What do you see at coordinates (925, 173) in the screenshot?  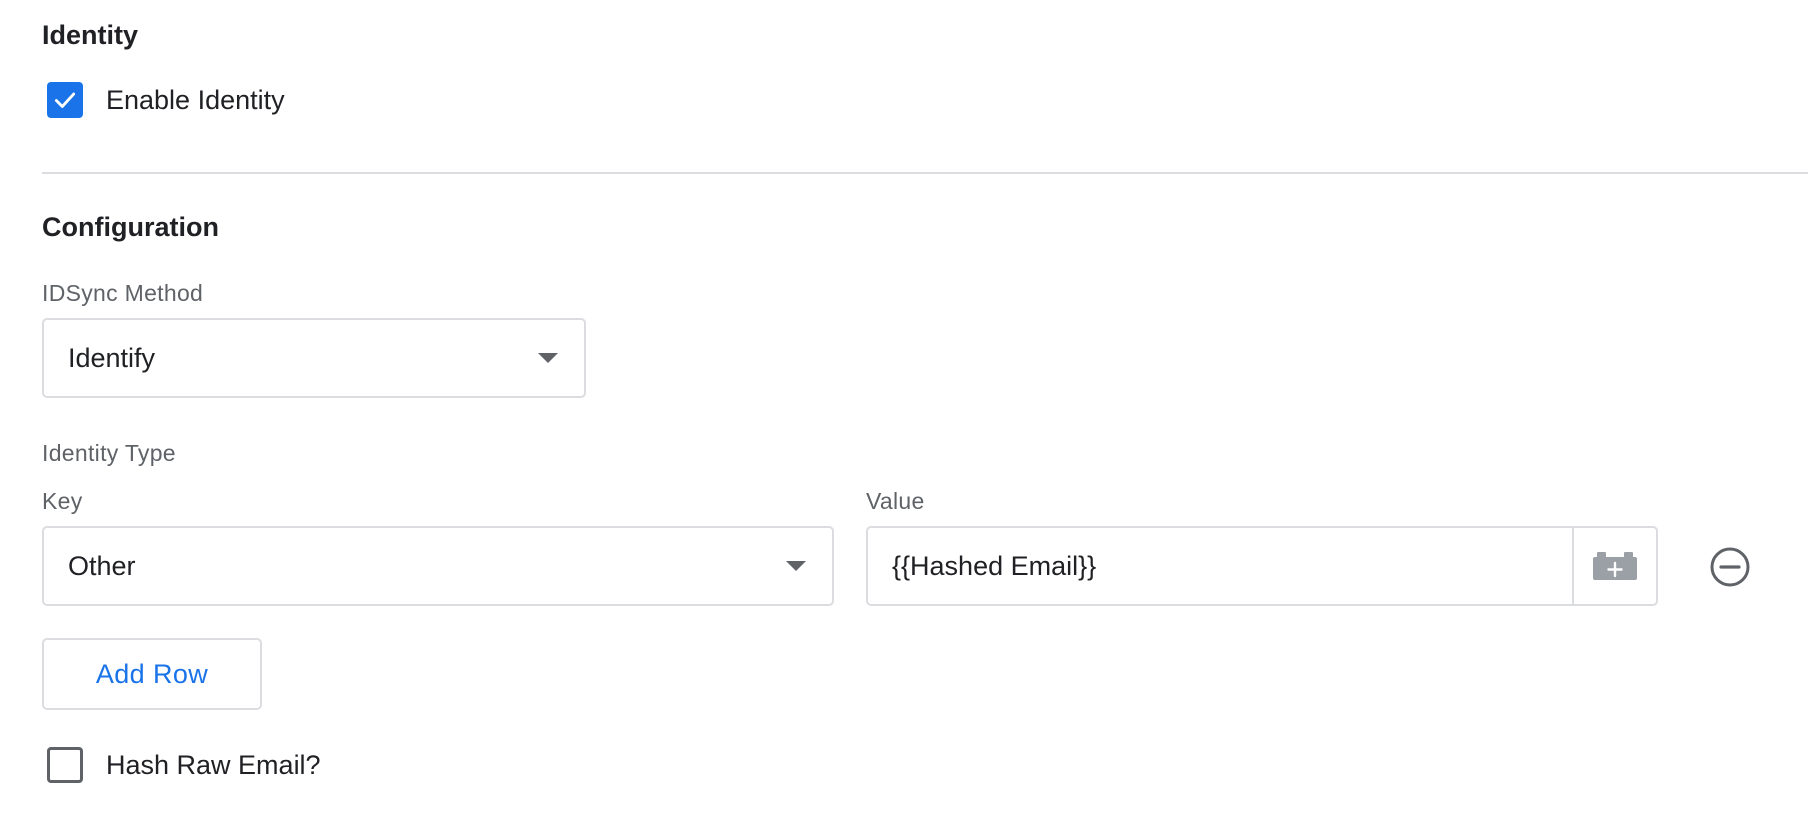 I see `section-divider` at bounding box center [925, 173].